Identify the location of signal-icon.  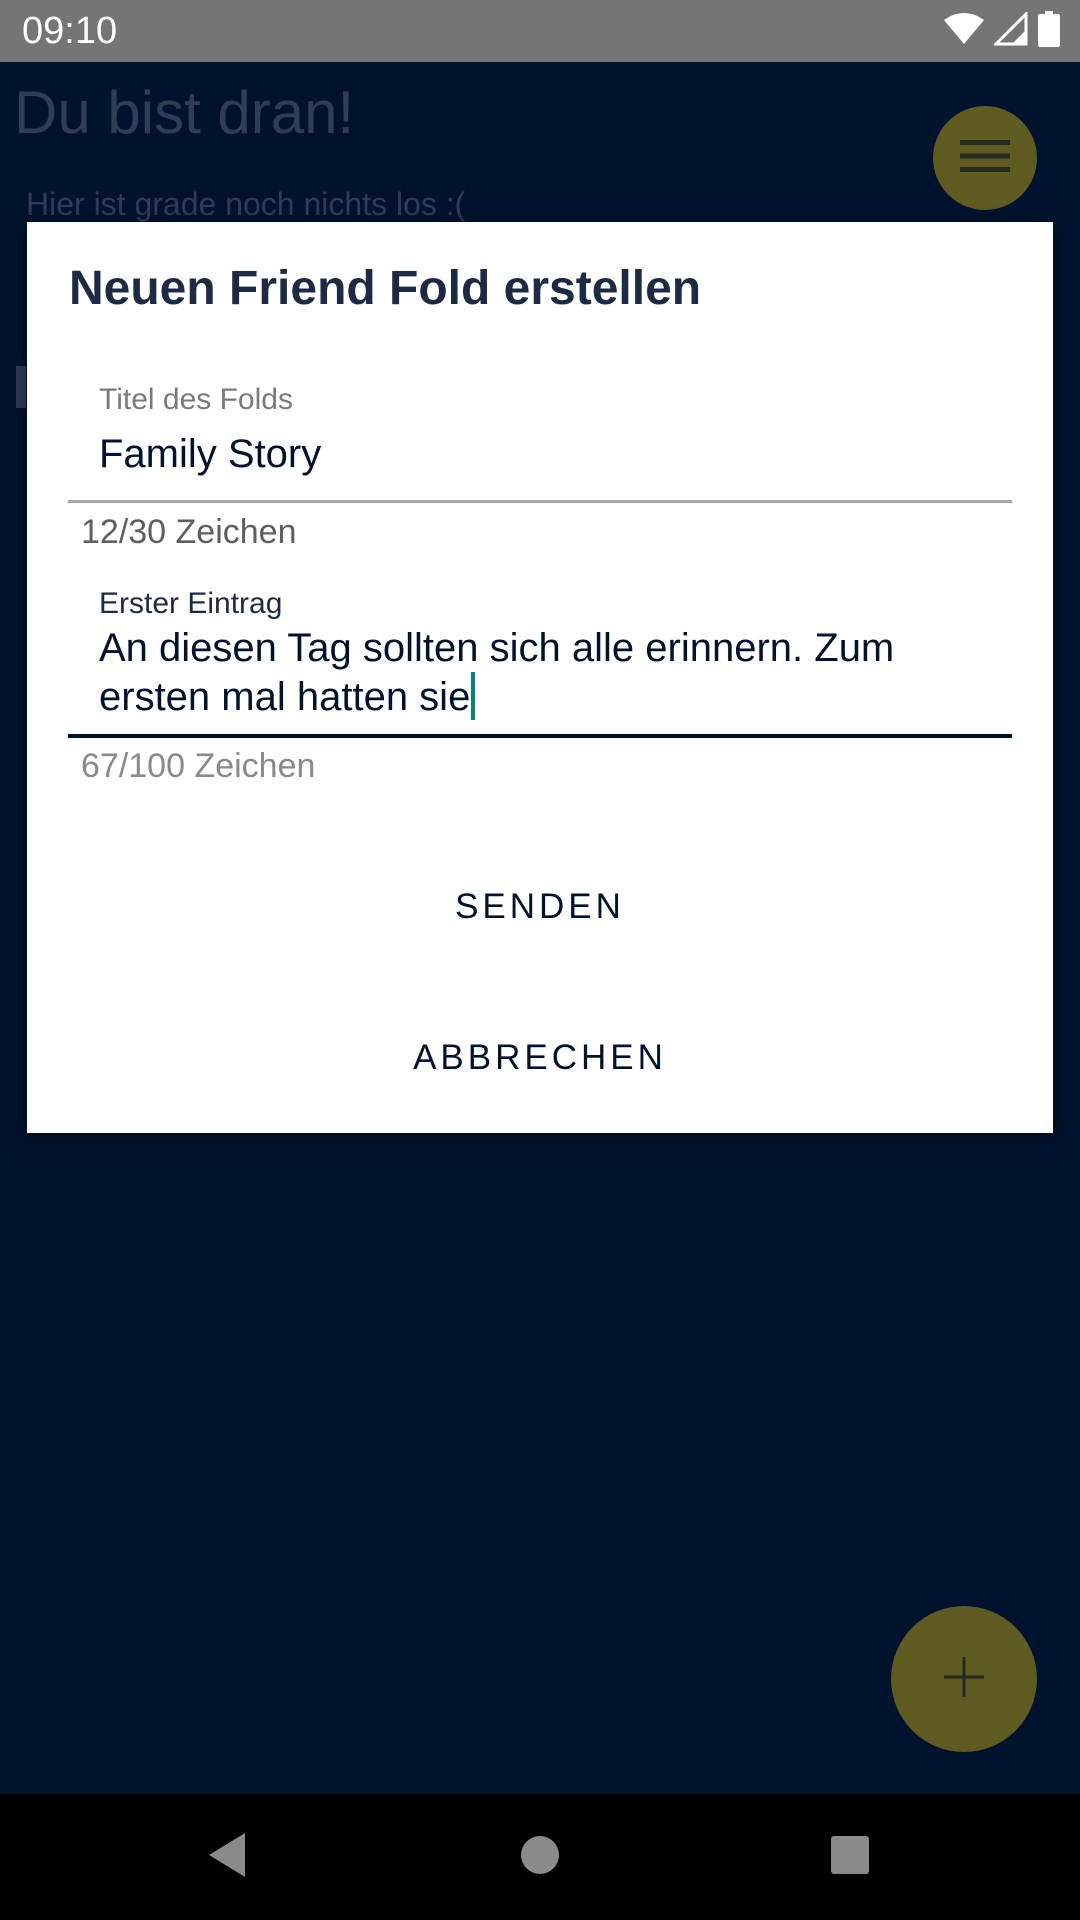
(1010, 30).